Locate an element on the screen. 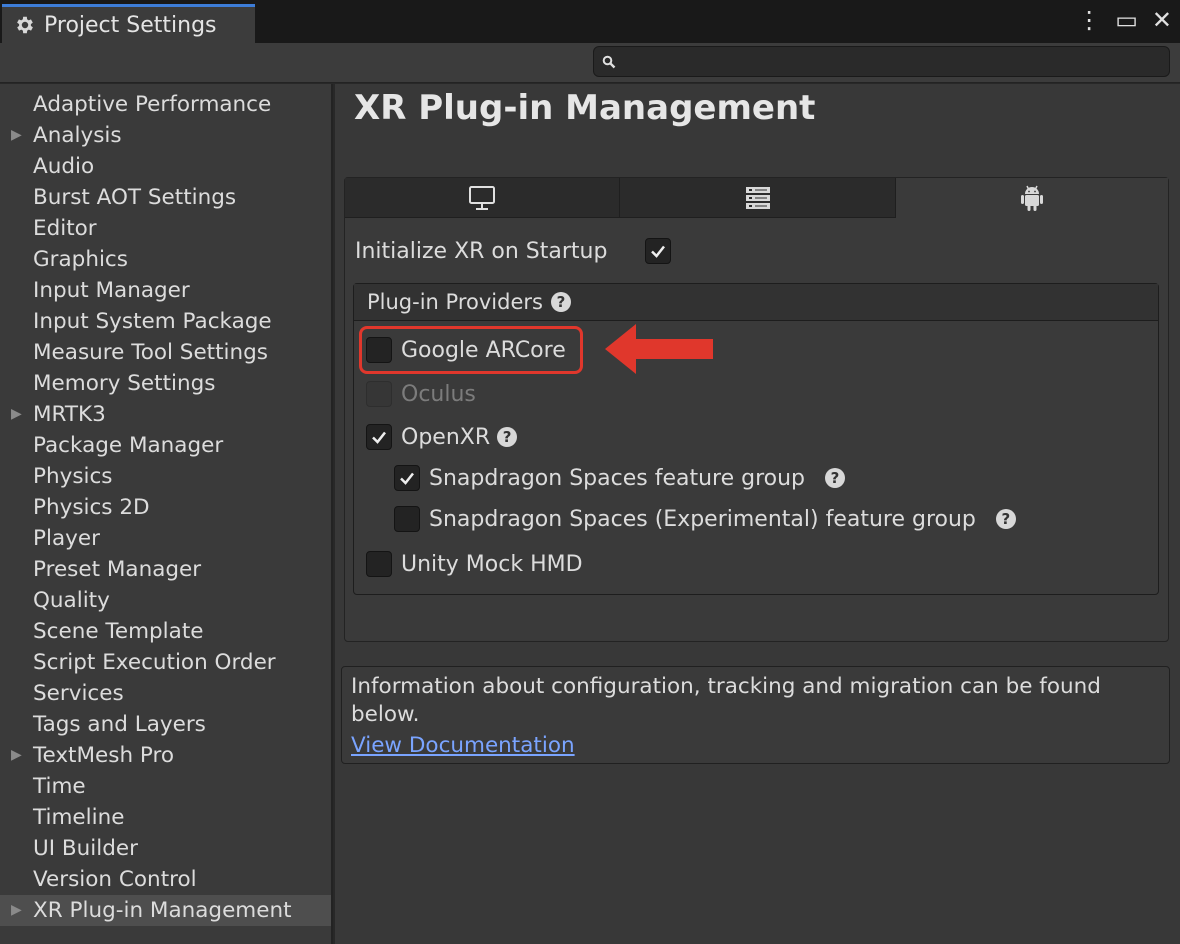 The height and width of the screenshot is (944, 1180). sidebar-item-label: Physics 2D is located at coordinates (91, 507).